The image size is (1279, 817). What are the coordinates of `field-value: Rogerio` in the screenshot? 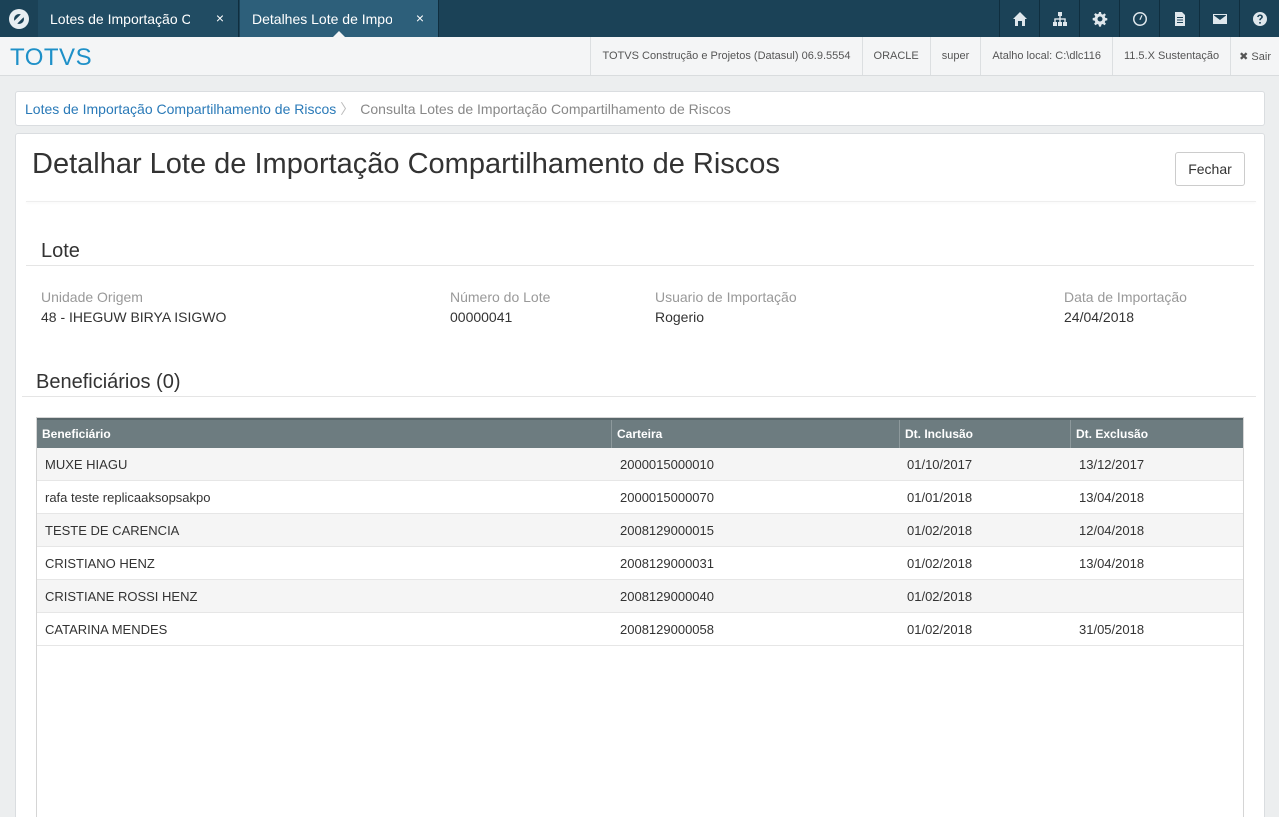 It's located at (680, 317).